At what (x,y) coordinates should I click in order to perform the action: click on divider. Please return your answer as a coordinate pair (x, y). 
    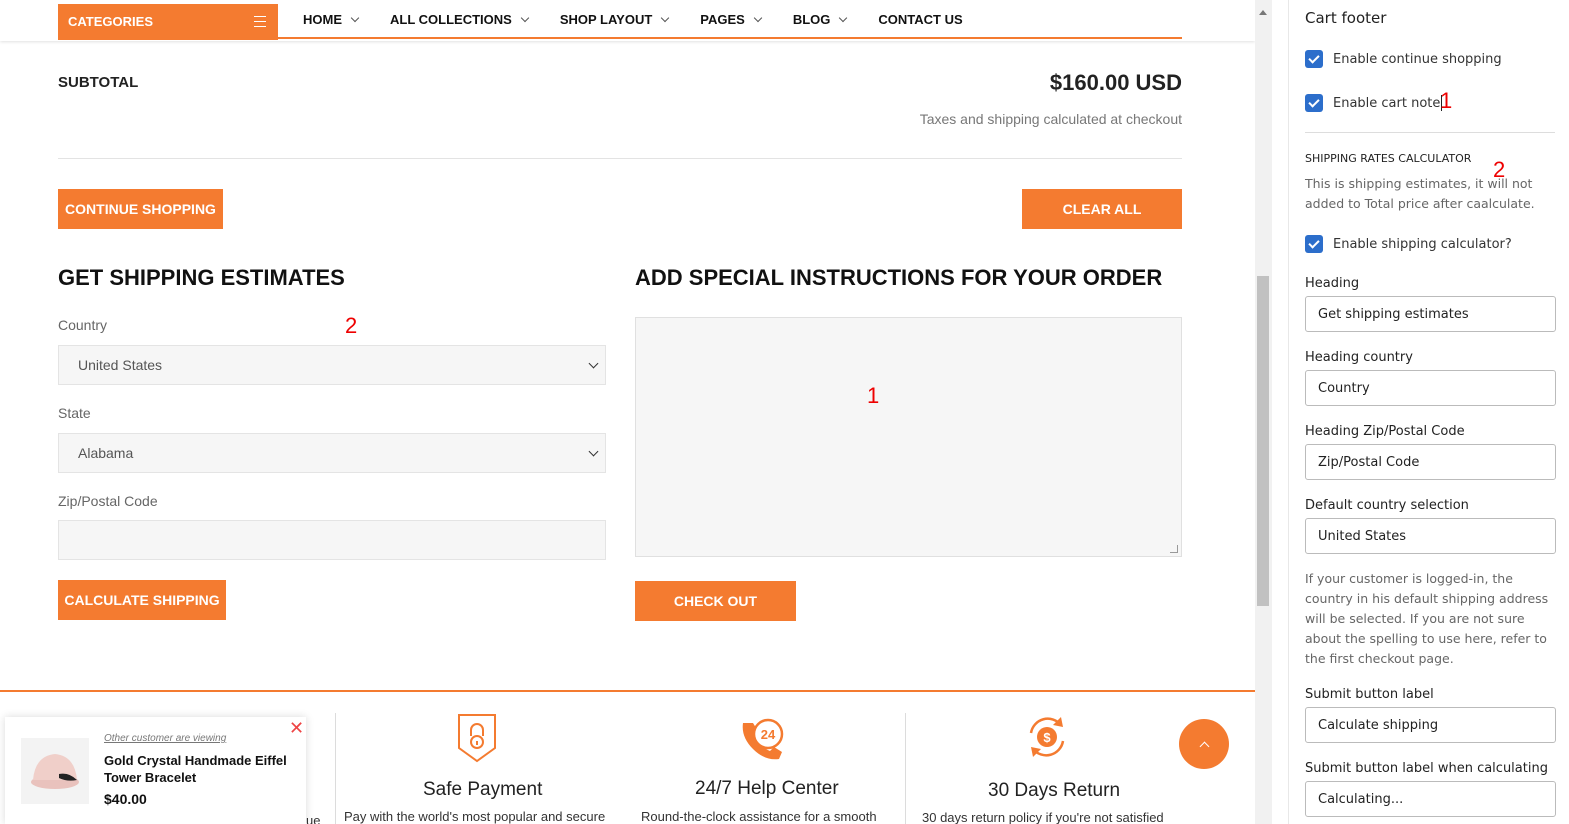
    Looking at the image, I should click on (620, 158).